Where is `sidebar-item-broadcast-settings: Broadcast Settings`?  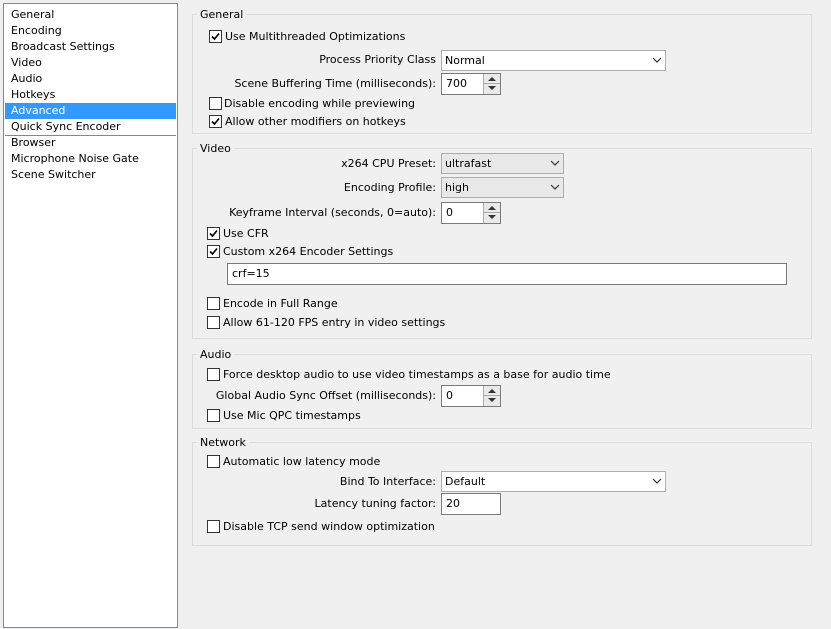
sidebar-item-broadcast-settings: Broadcast Settings is located at coordinates (90, 47).